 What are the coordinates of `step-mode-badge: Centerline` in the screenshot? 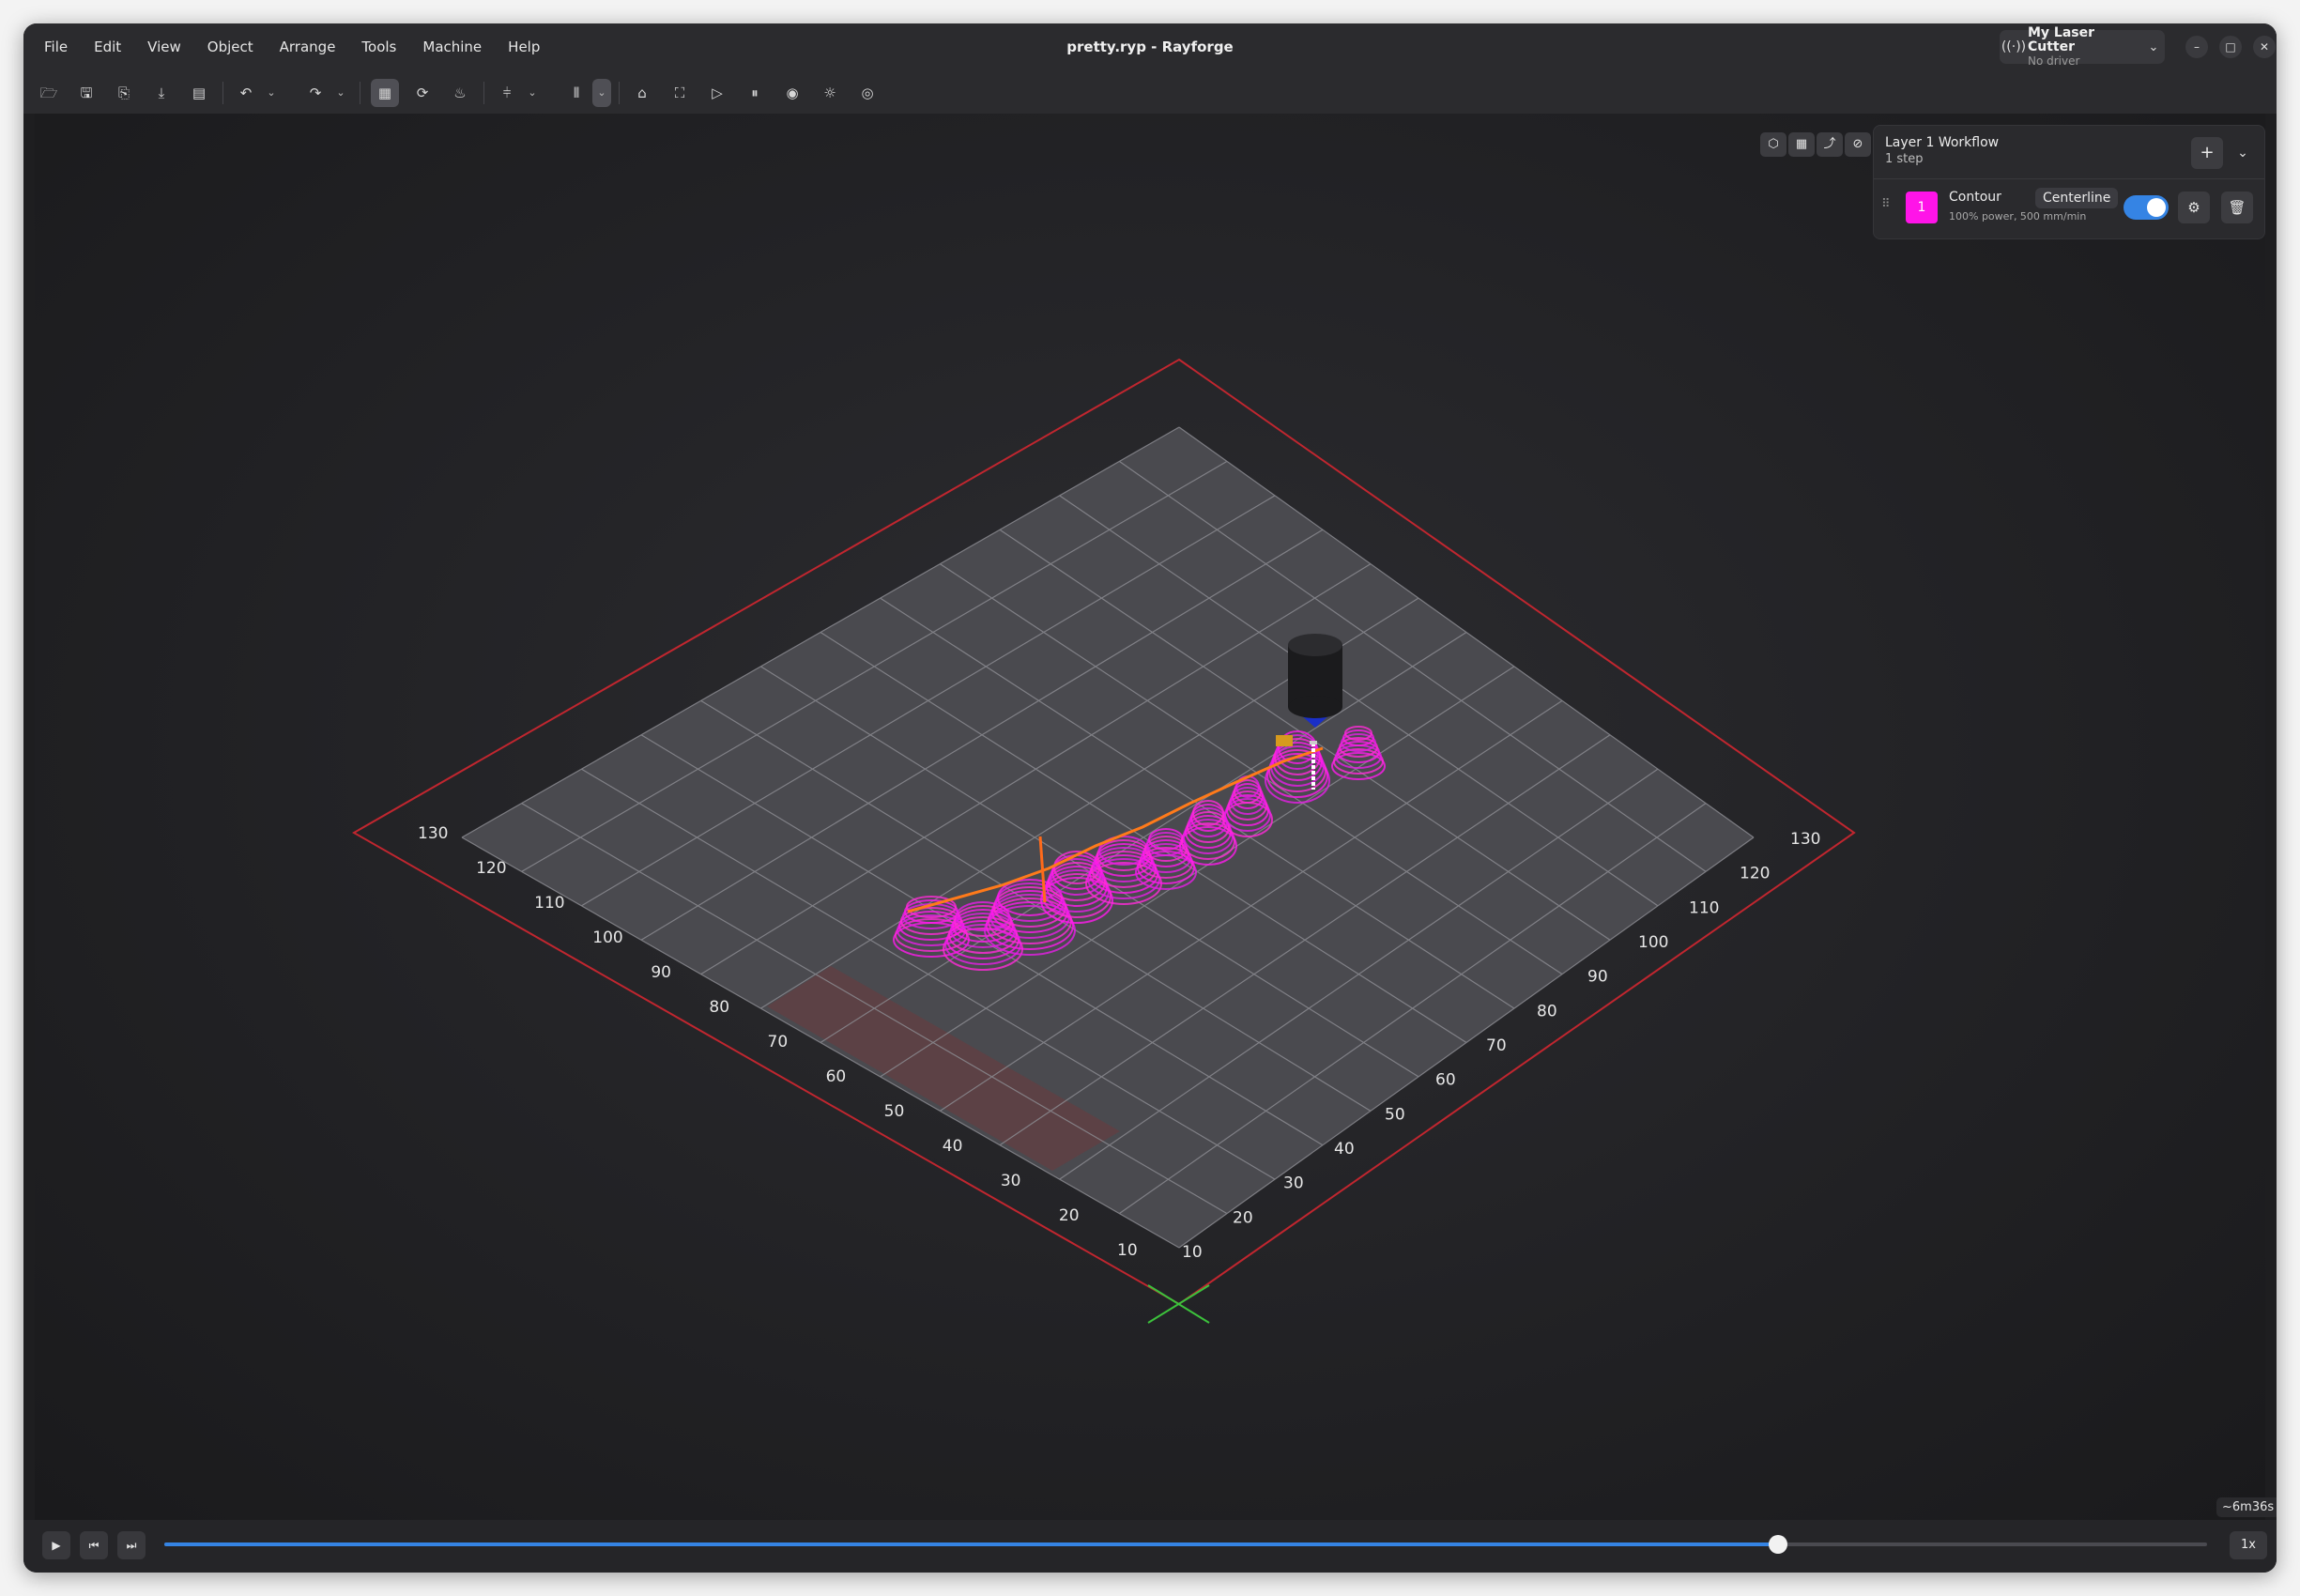 It's located at (2077, 198).